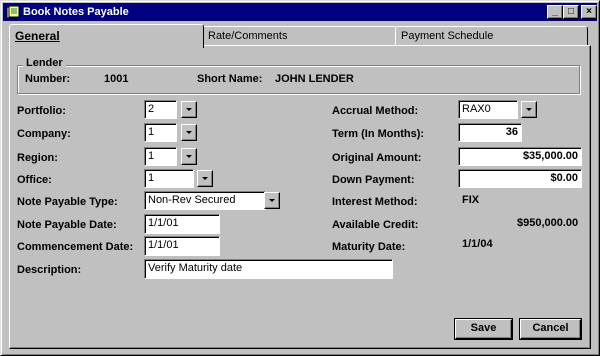 This screenshot has width=600, height=356. Describe the element at coordinates (13, 12) in the screenshot. I see `app-icon` at that location.